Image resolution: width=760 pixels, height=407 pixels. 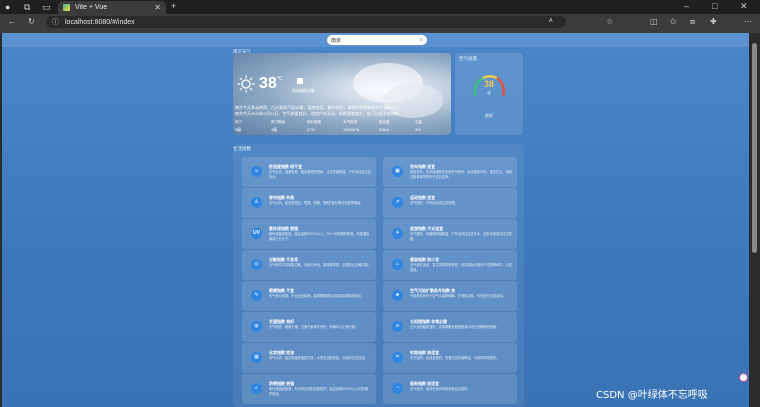 I want to click on life-index-card: ◔ 逛街指数 较适宜 天气较热，选择在室内商场闲逛会比较好。, so click(x=450, y=389).